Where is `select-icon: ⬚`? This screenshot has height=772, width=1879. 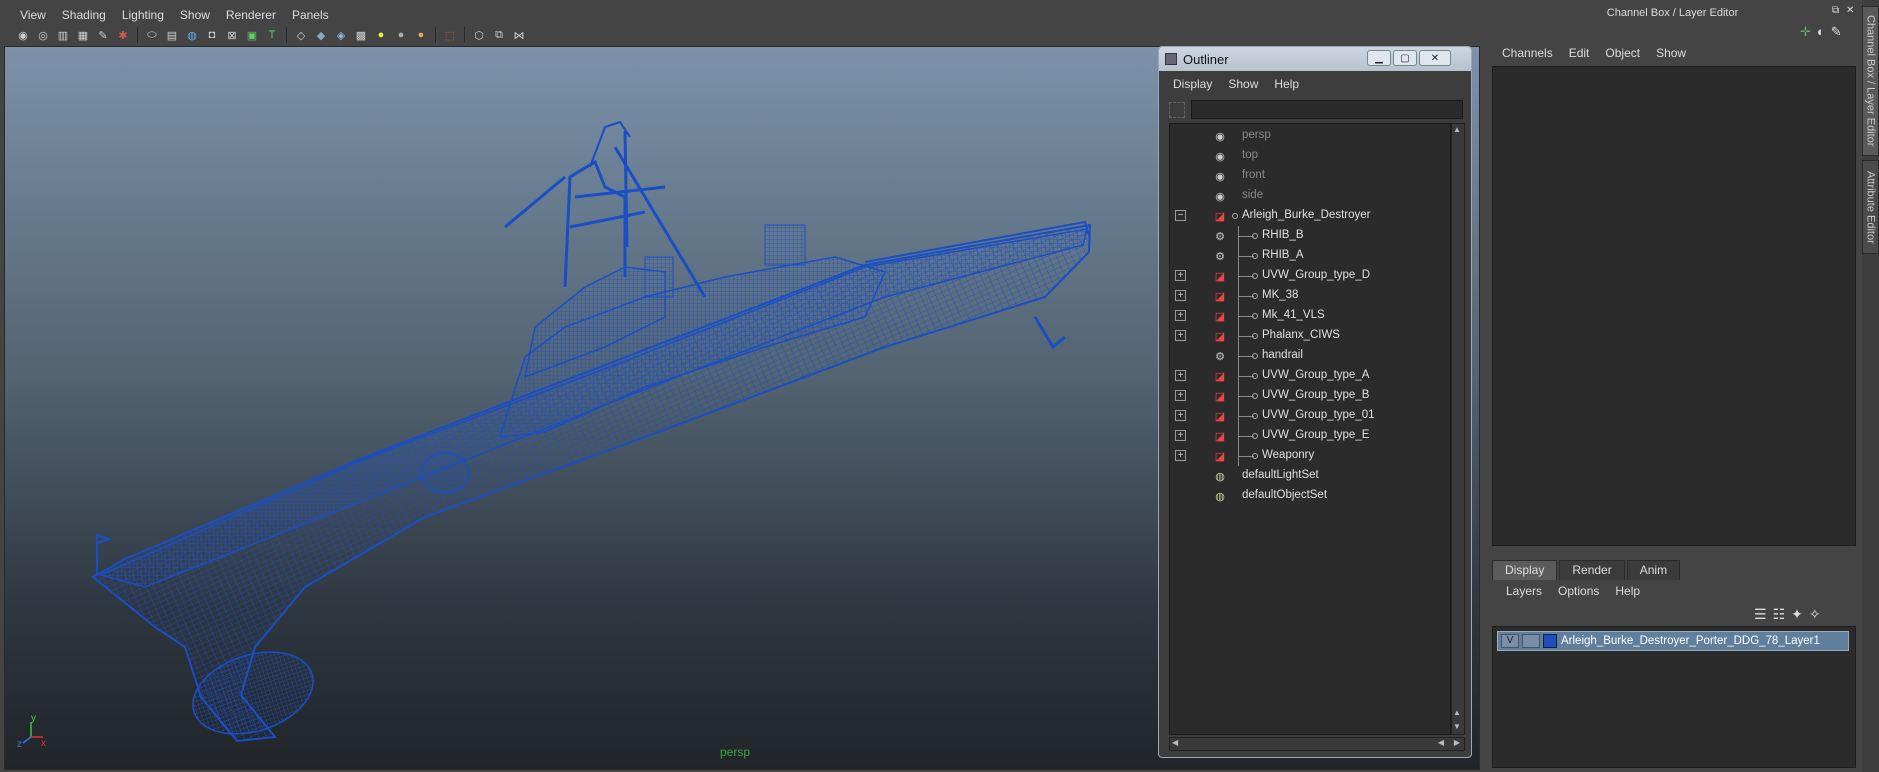
select-icon: ⬚ is located at coordinates (450, 35).